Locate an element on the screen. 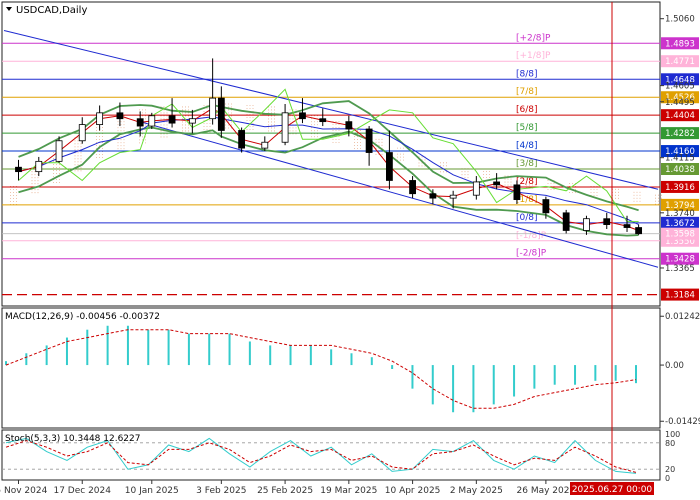 Image resolution: width=700 pixels, height=500 pixels. stoch-tick-label: 0 is located at coordinates (667, 478).